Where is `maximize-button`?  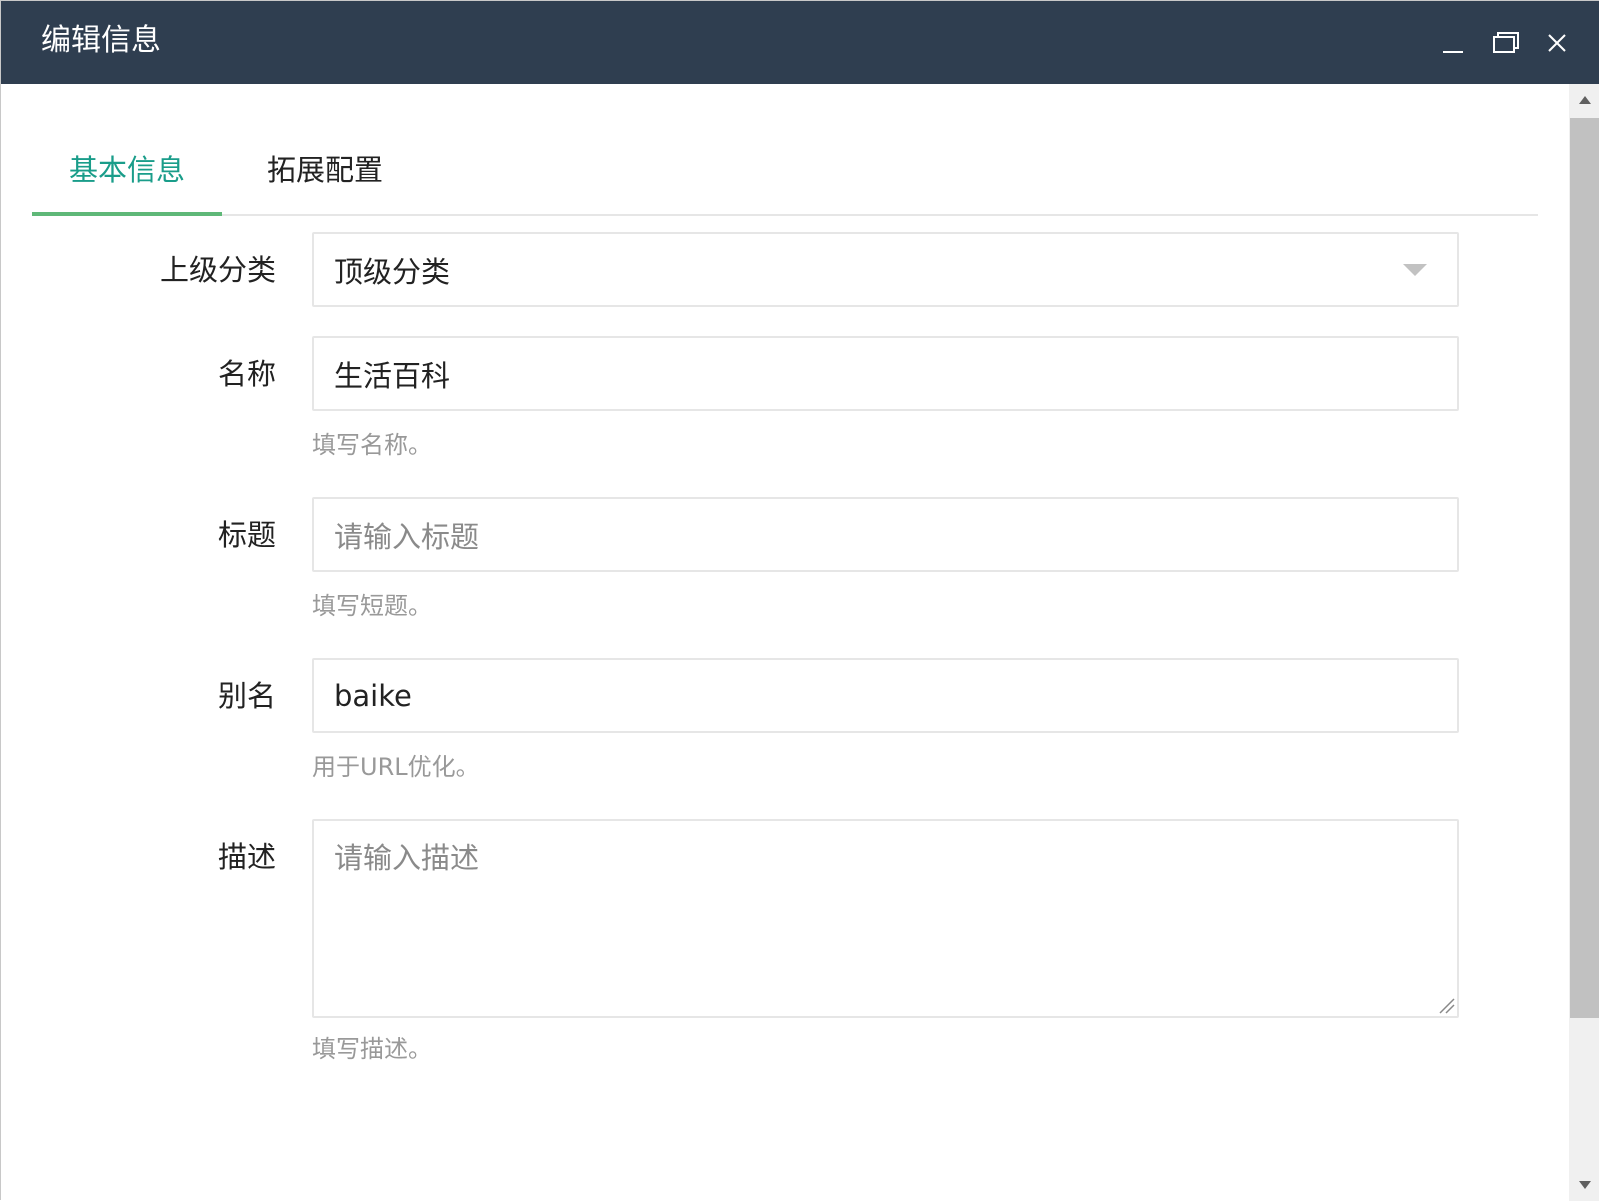
maximize-button is located at coordinates (1506, 43).